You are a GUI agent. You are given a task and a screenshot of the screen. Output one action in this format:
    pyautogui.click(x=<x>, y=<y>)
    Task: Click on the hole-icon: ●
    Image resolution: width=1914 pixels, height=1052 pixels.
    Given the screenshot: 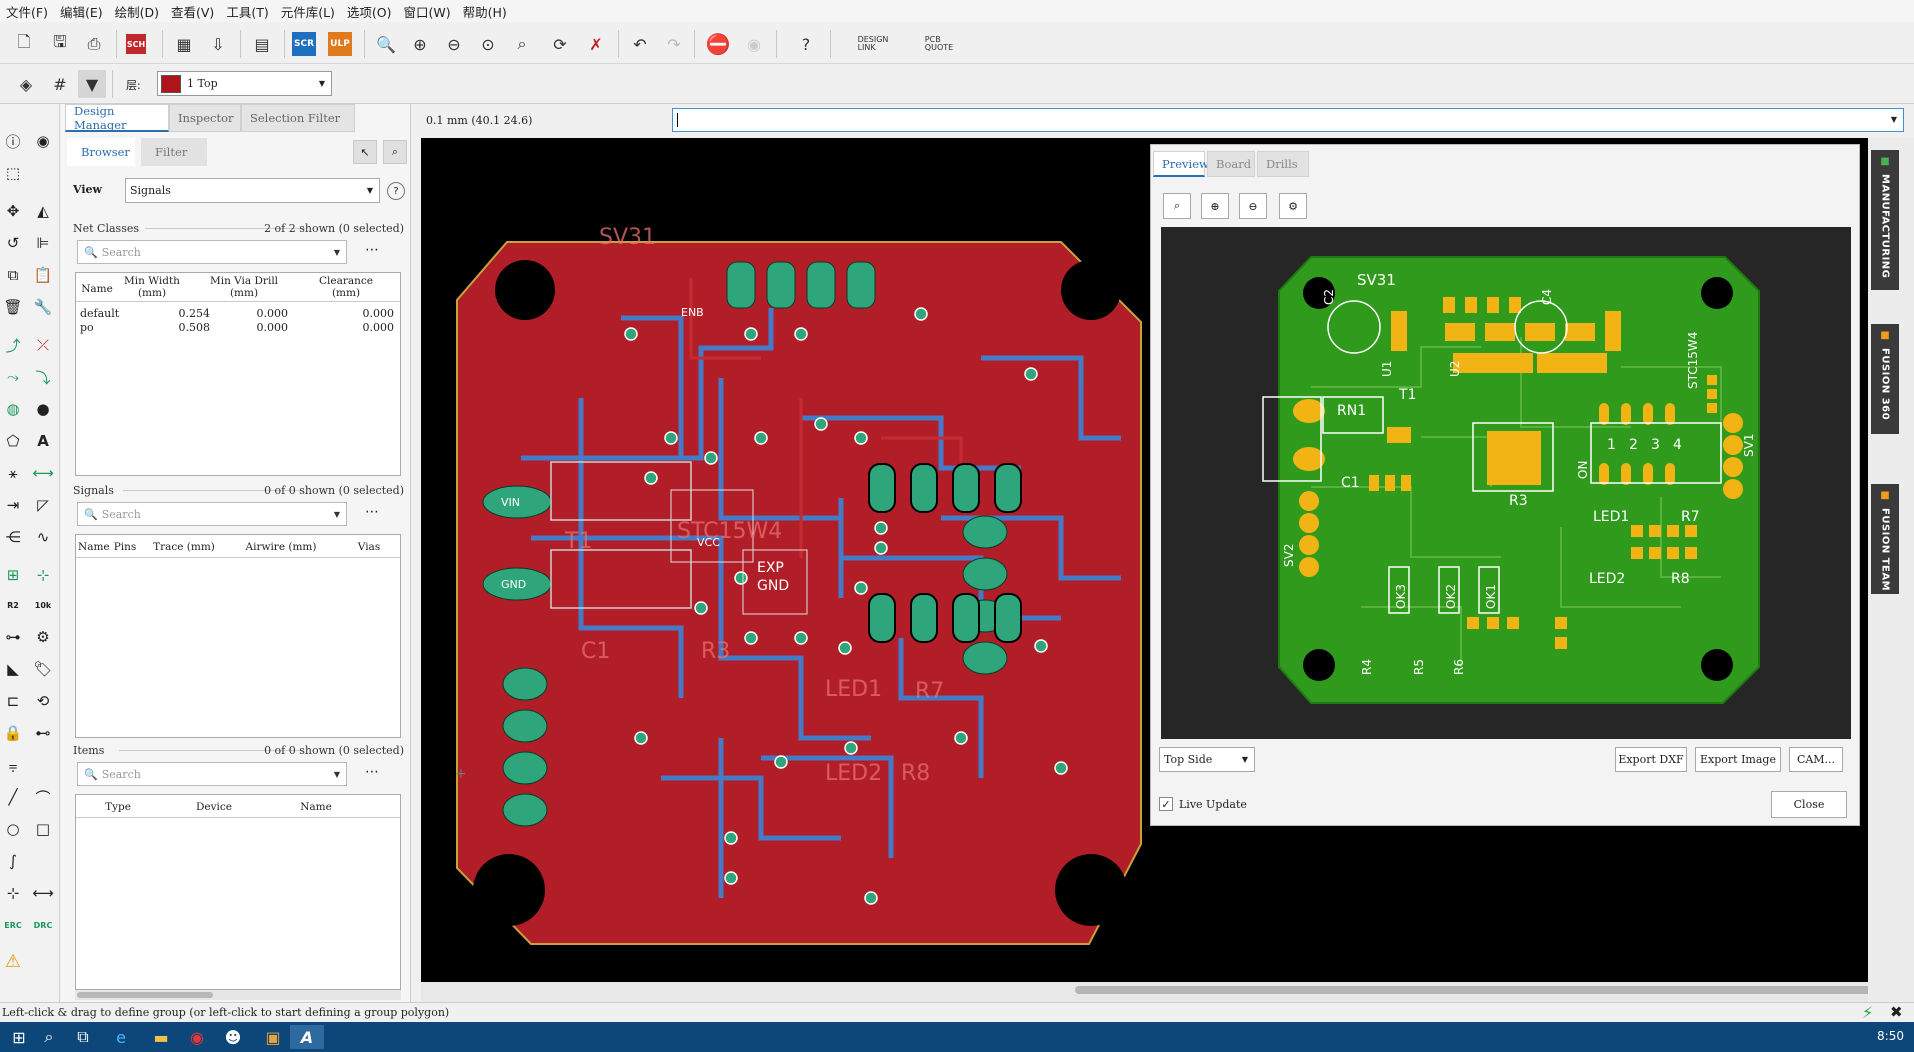 What is the action you would take?
    pyautogui.click(x=43, y=409)
    